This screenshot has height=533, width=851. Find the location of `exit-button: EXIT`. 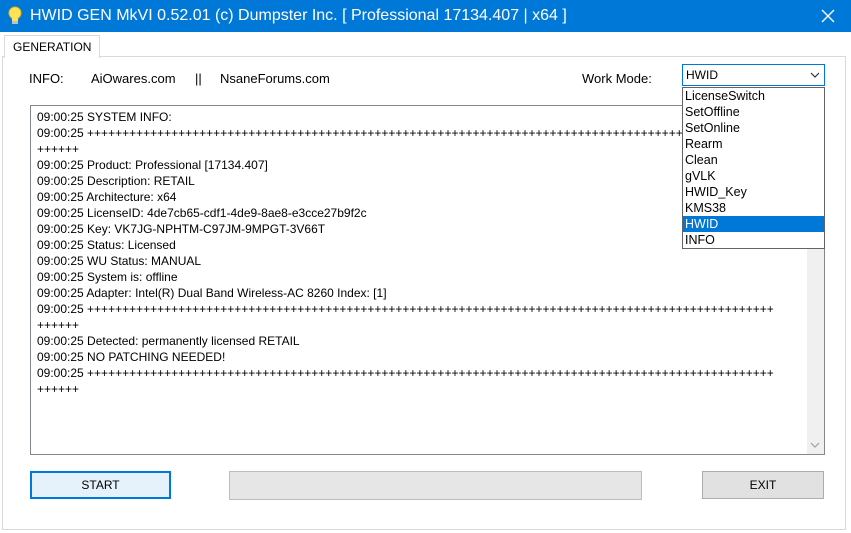

exit-button: EXIT is located at coordinates (763, 485).